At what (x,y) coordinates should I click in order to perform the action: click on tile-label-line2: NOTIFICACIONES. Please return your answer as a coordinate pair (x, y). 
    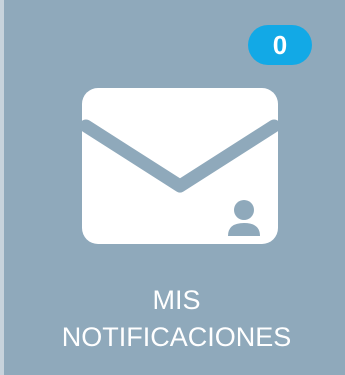
    Looking at the image, I should click on (176, 337).